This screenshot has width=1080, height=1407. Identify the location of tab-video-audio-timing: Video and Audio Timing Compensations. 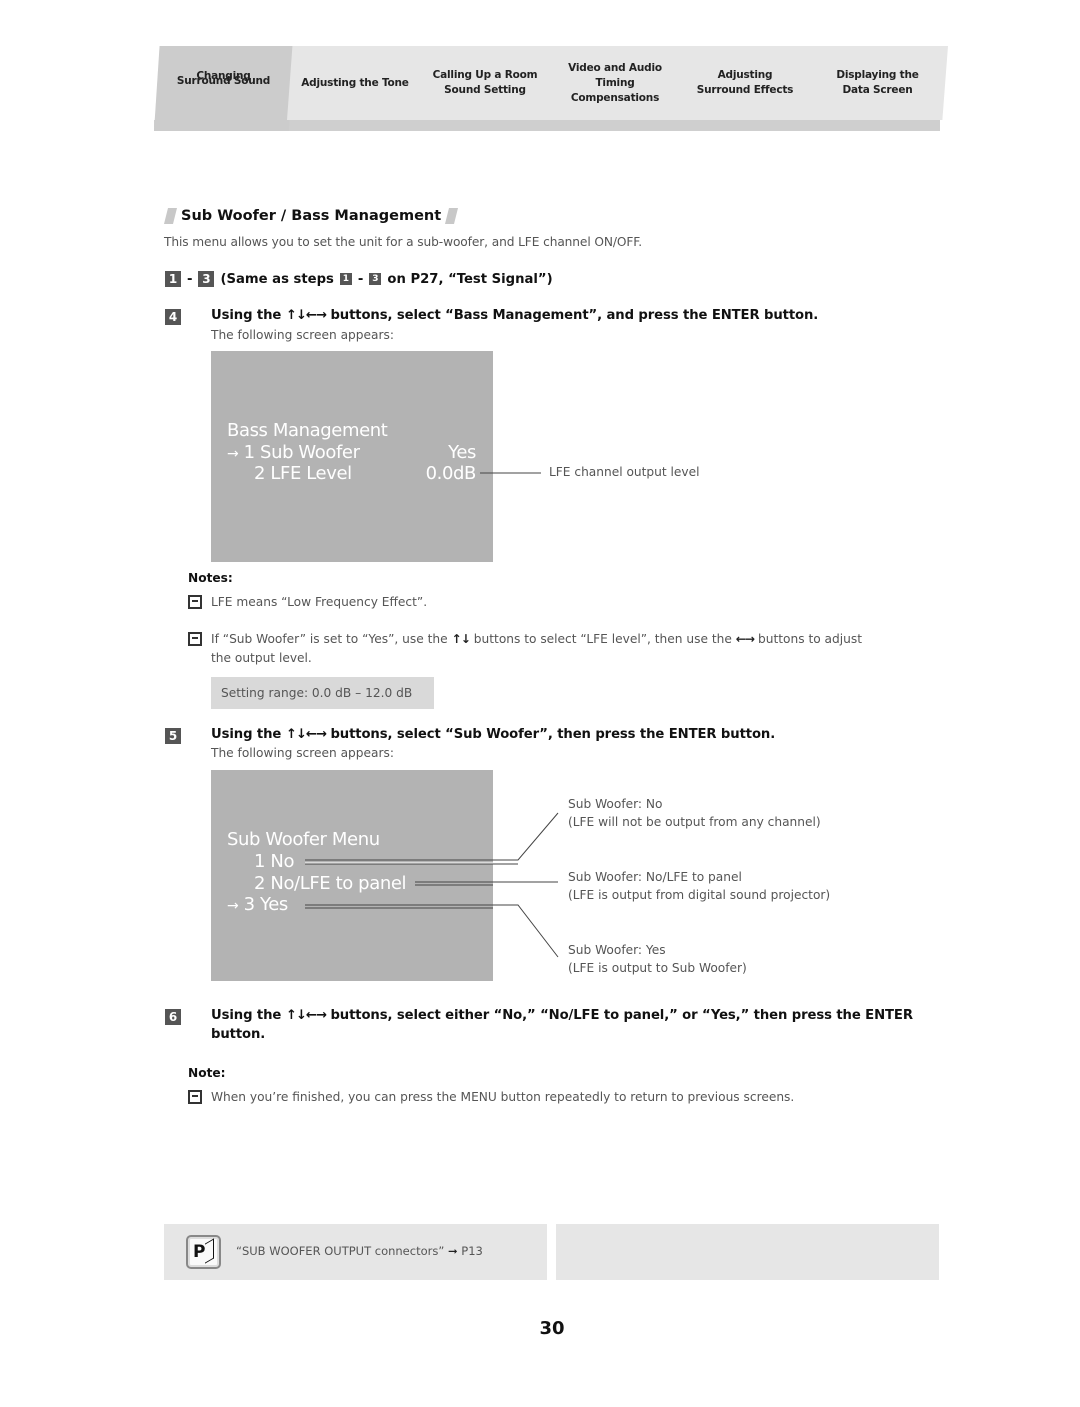
(615, 83).